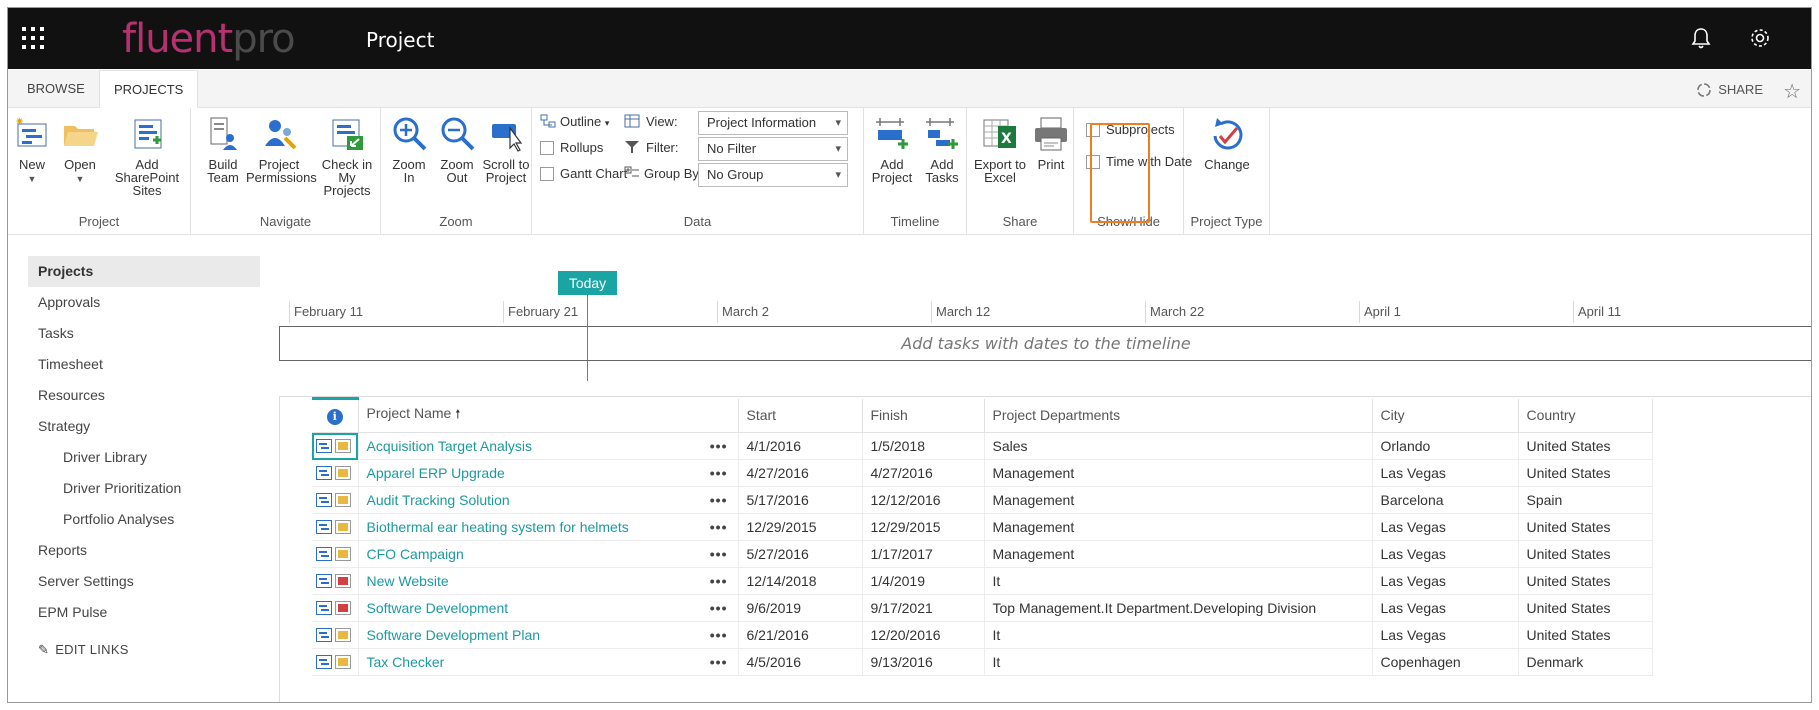 The height and width of the screenshot is (710, 1819). I want to click on column-header-departments: Project Departments, so click(1178, 415).